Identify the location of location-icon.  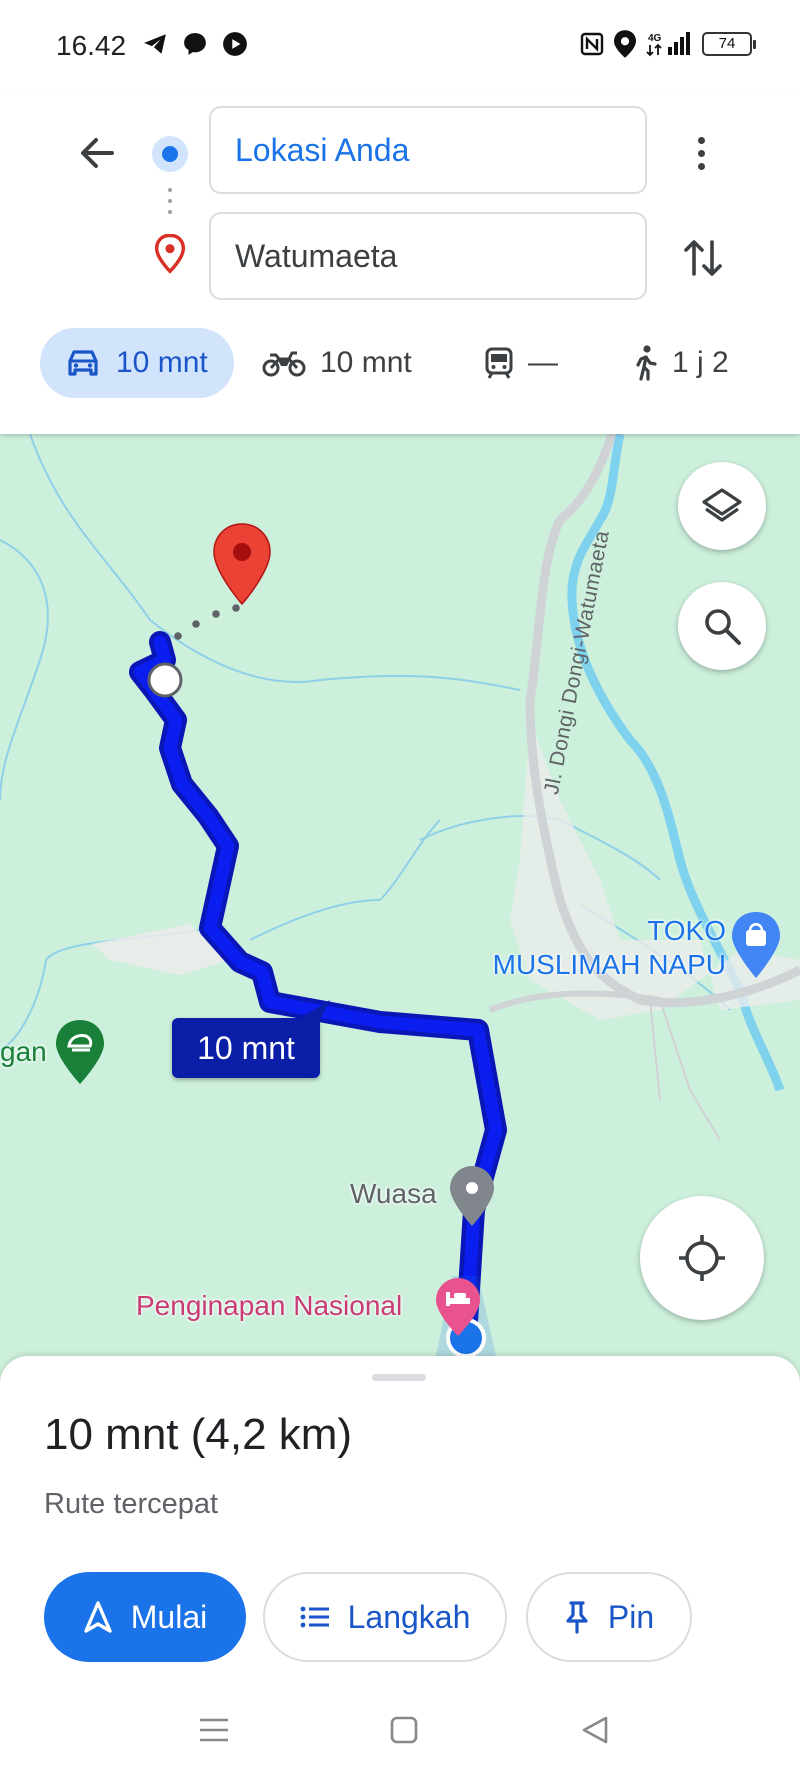
(625, 44).